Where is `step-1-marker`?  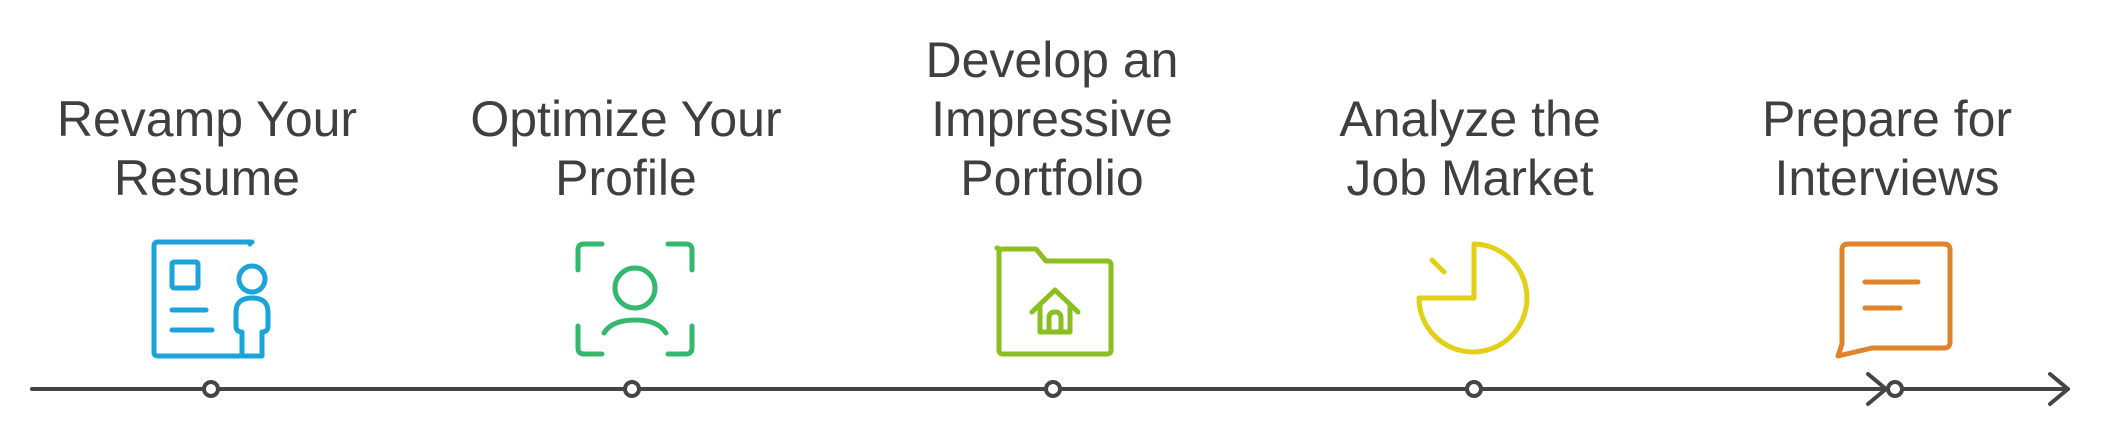
step-1-marker is located at coordinates (211, 389).